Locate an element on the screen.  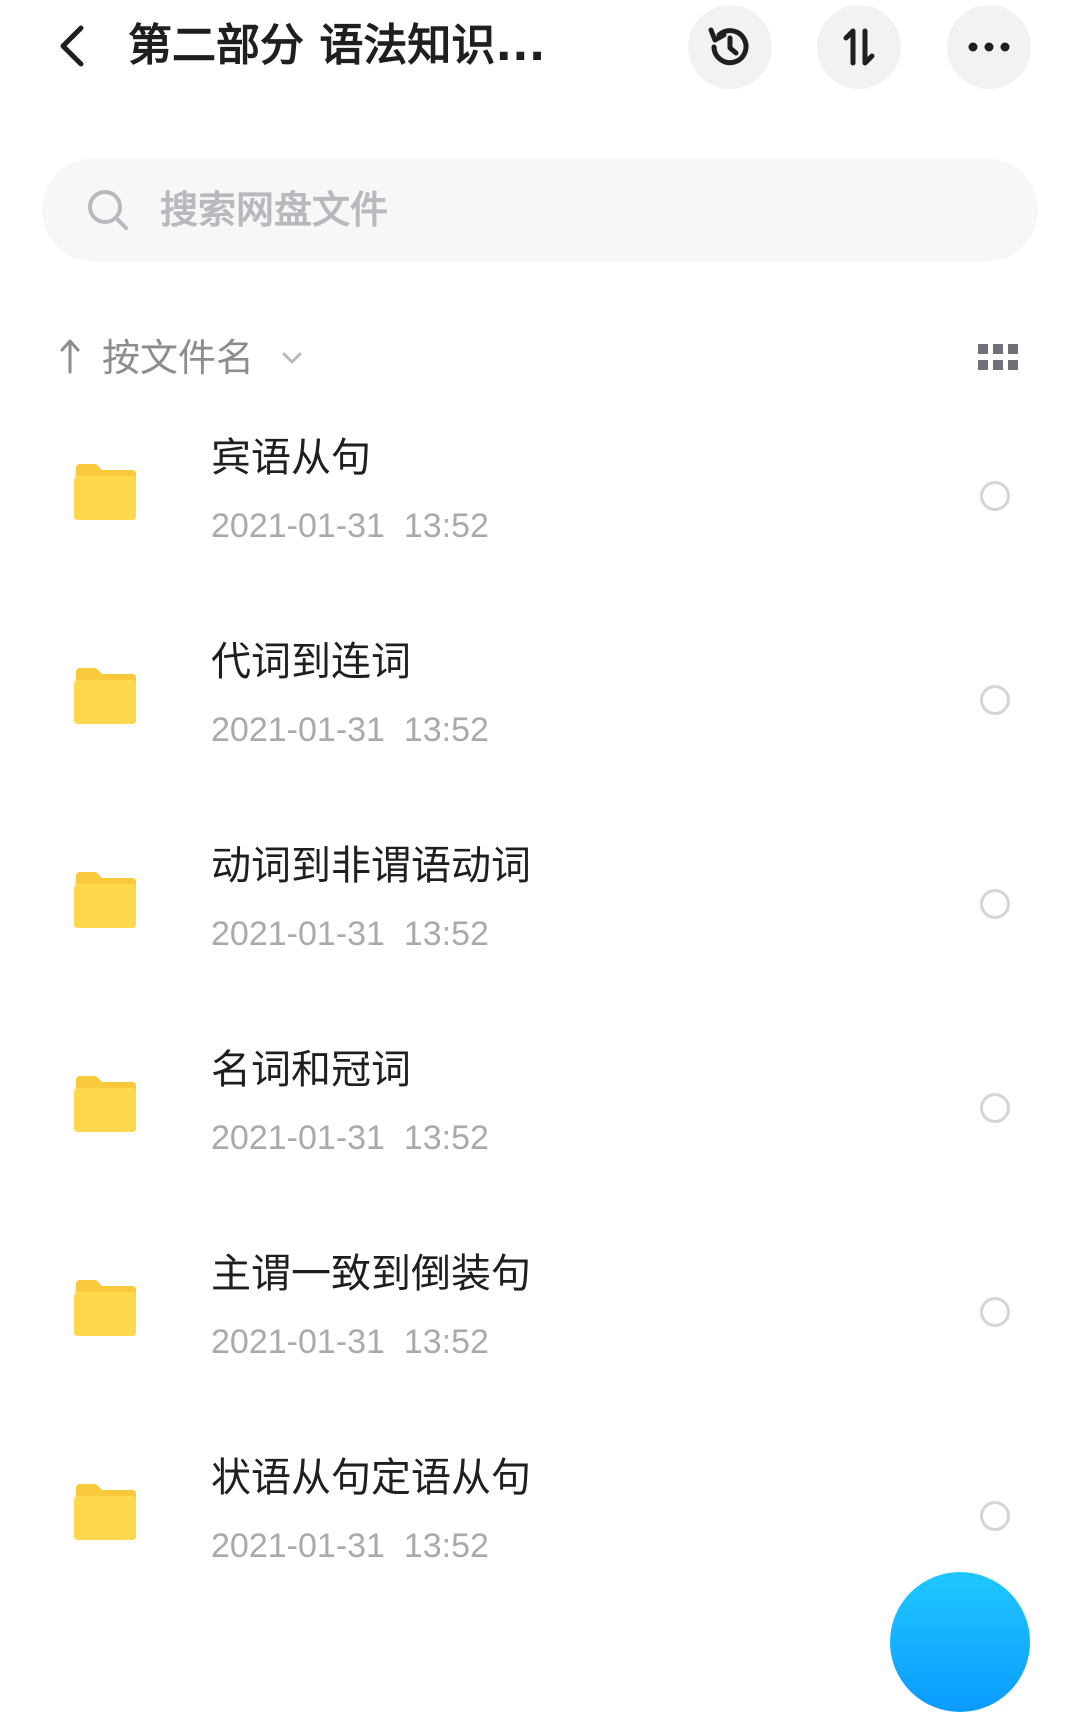
list-item: 主谓一致到倒装句 2021-01-31 13:52 is located at coordinates (540, 1318).